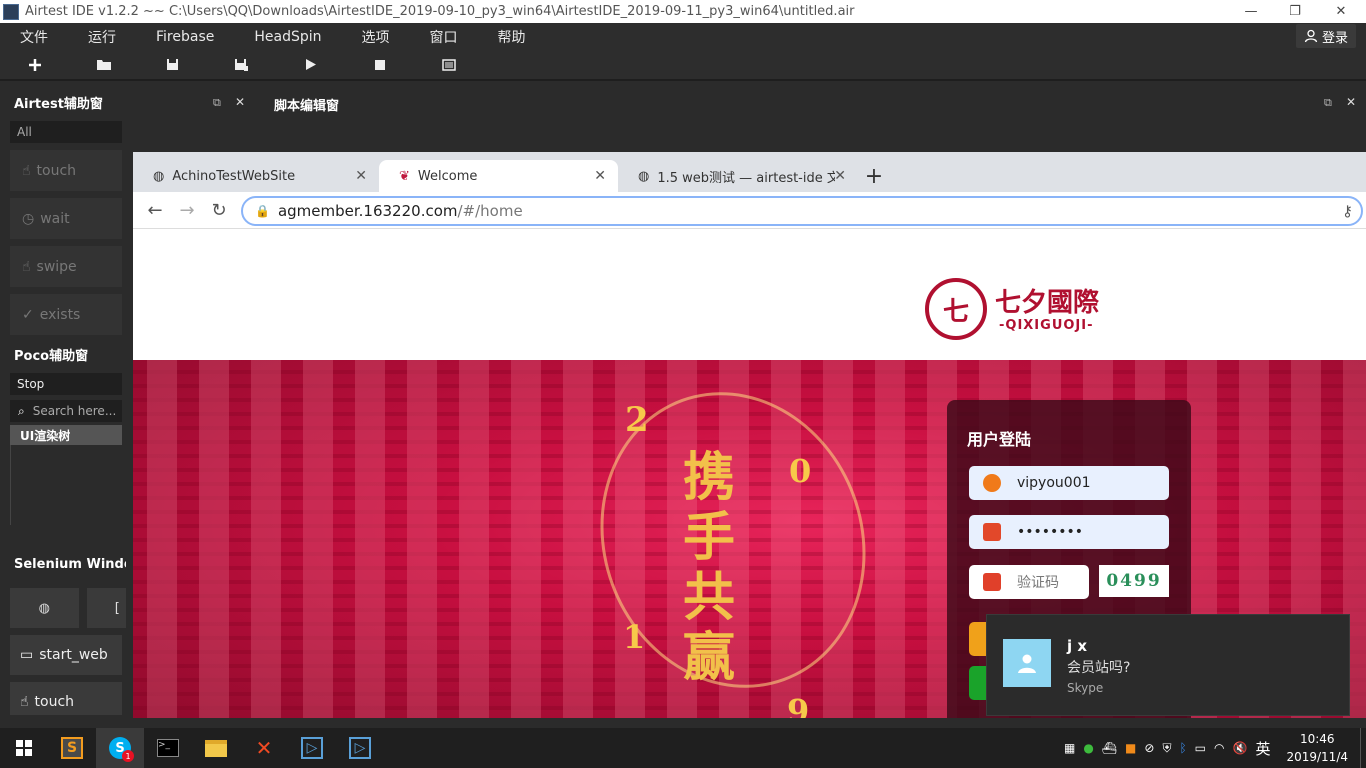 This screenshot has height=768, width=1366. What do you see at coordinates (447, 176) in the screenshot?
I see `tab-title: Welcome` at bounding box center [447, 176].